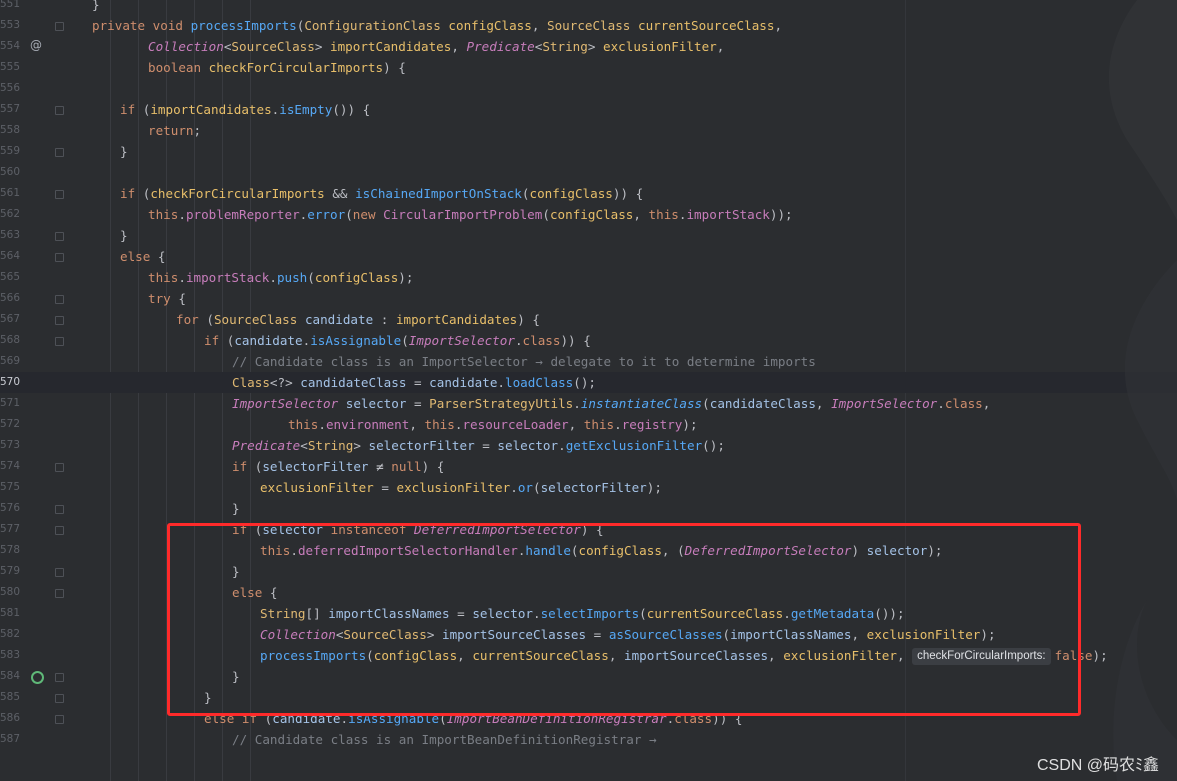 The width and height of the screenshot is (1177, 781). I want to click on line-number: 574, so click(10, 466).